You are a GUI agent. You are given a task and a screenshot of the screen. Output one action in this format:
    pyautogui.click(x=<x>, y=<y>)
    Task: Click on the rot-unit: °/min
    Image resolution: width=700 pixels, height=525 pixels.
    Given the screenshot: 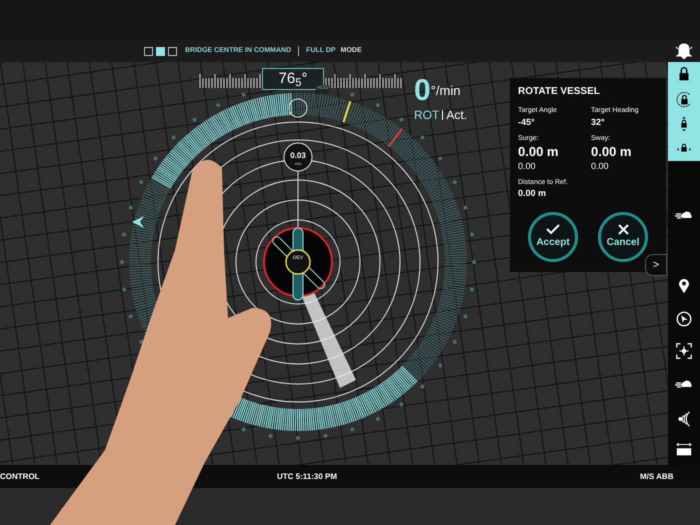 What is the action you would take?
    pyautogui.click(x=445, y=90)
    